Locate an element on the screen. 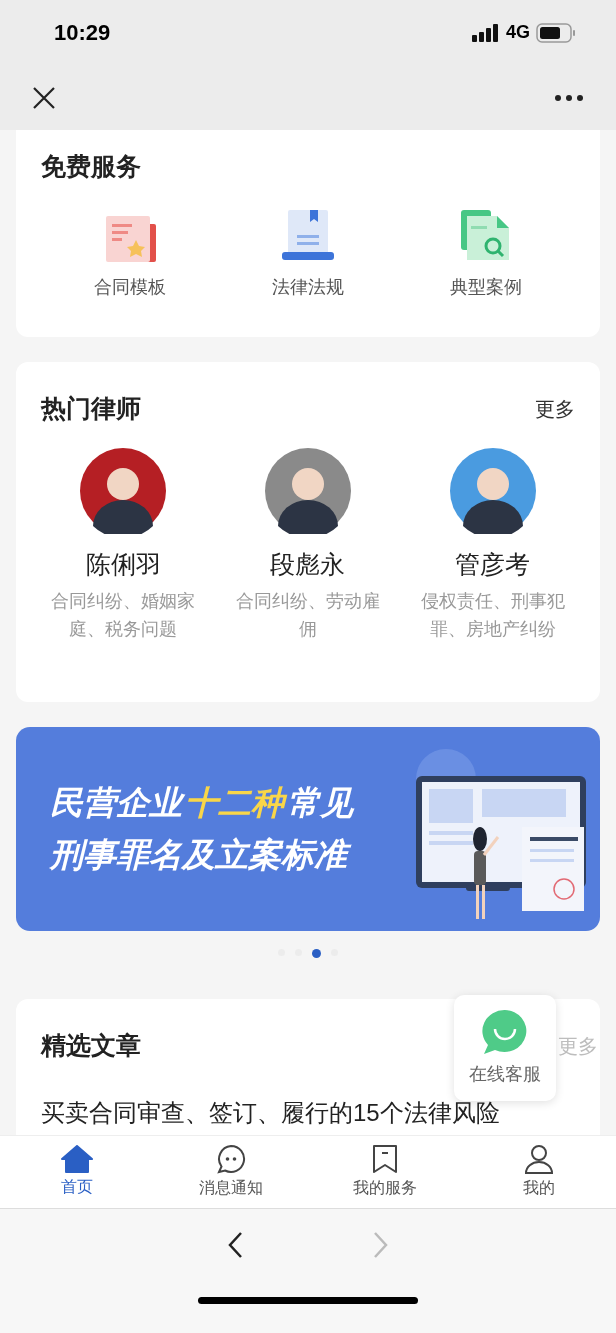 This screenshot has width=616, height=1333. promo-banner: 民营企业十二种常见 刑事罪名及立案标准 is located at coordinates (308, 829).